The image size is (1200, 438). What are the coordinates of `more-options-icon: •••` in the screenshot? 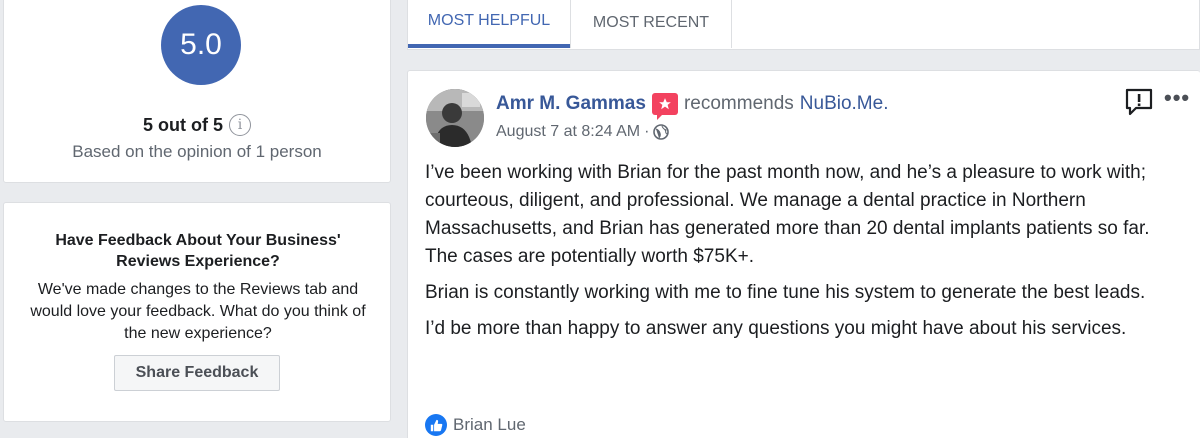 It's located at (1181, 98).